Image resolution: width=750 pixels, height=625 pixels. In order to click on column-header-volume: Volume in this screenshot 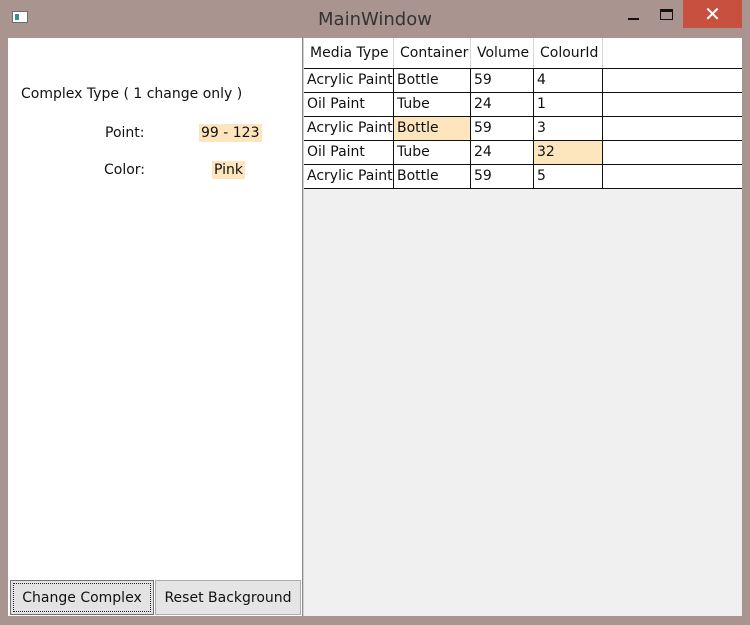, I will do `click(502, 53)`.